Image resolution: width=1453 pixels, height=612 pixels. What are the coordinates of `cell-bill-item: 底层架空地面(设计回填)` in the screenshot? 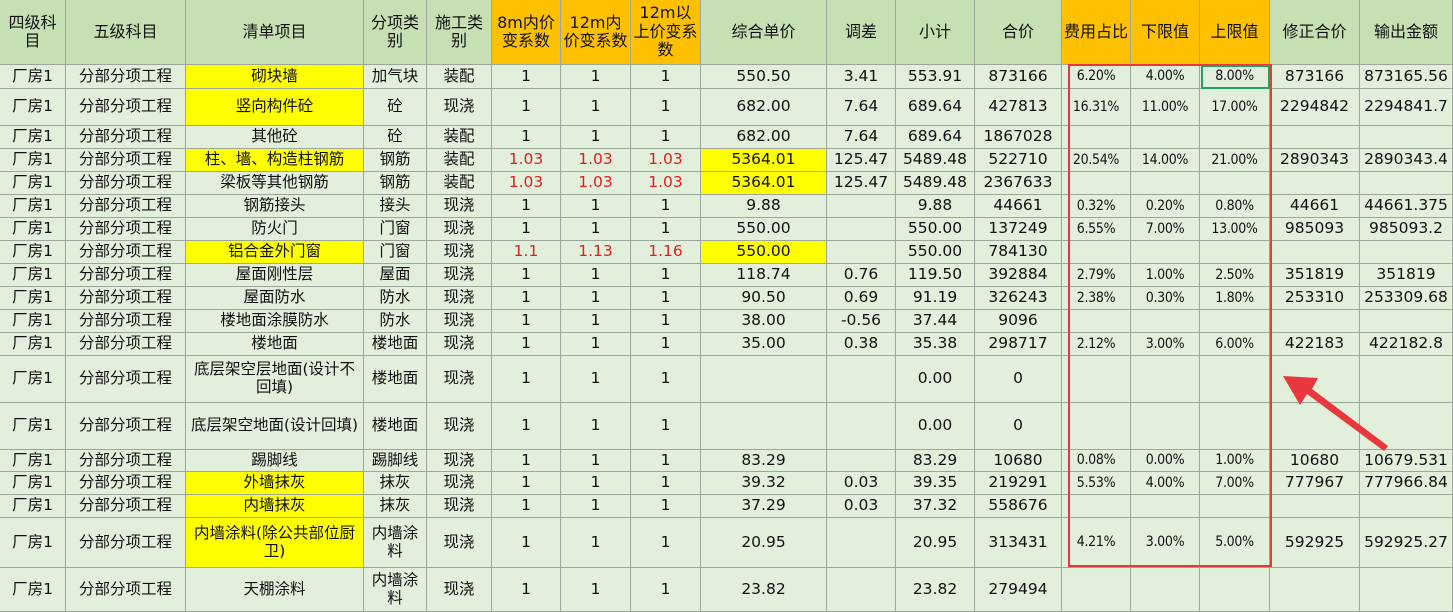 It's located at (275, 426).